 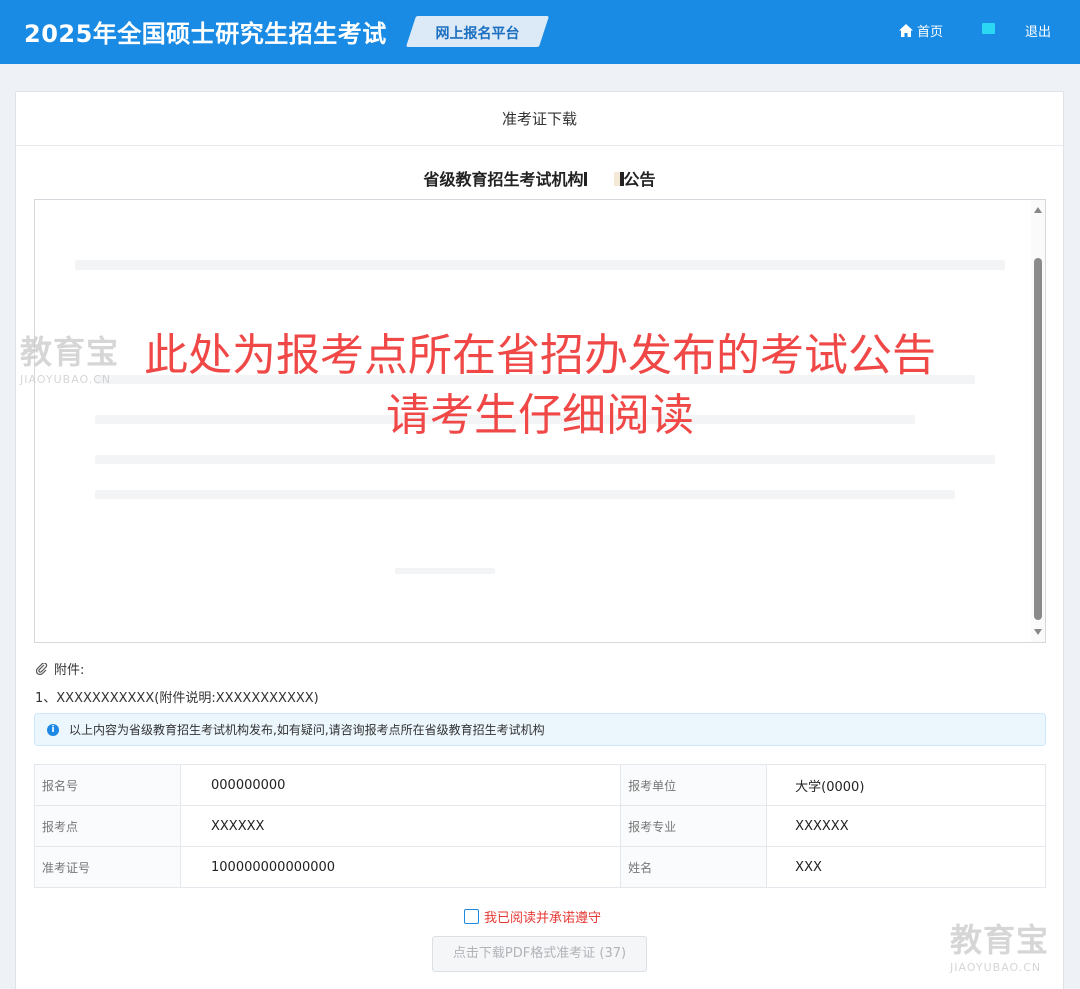 I want to click on field-value: 100000000000000, so click(x=400, y=867).